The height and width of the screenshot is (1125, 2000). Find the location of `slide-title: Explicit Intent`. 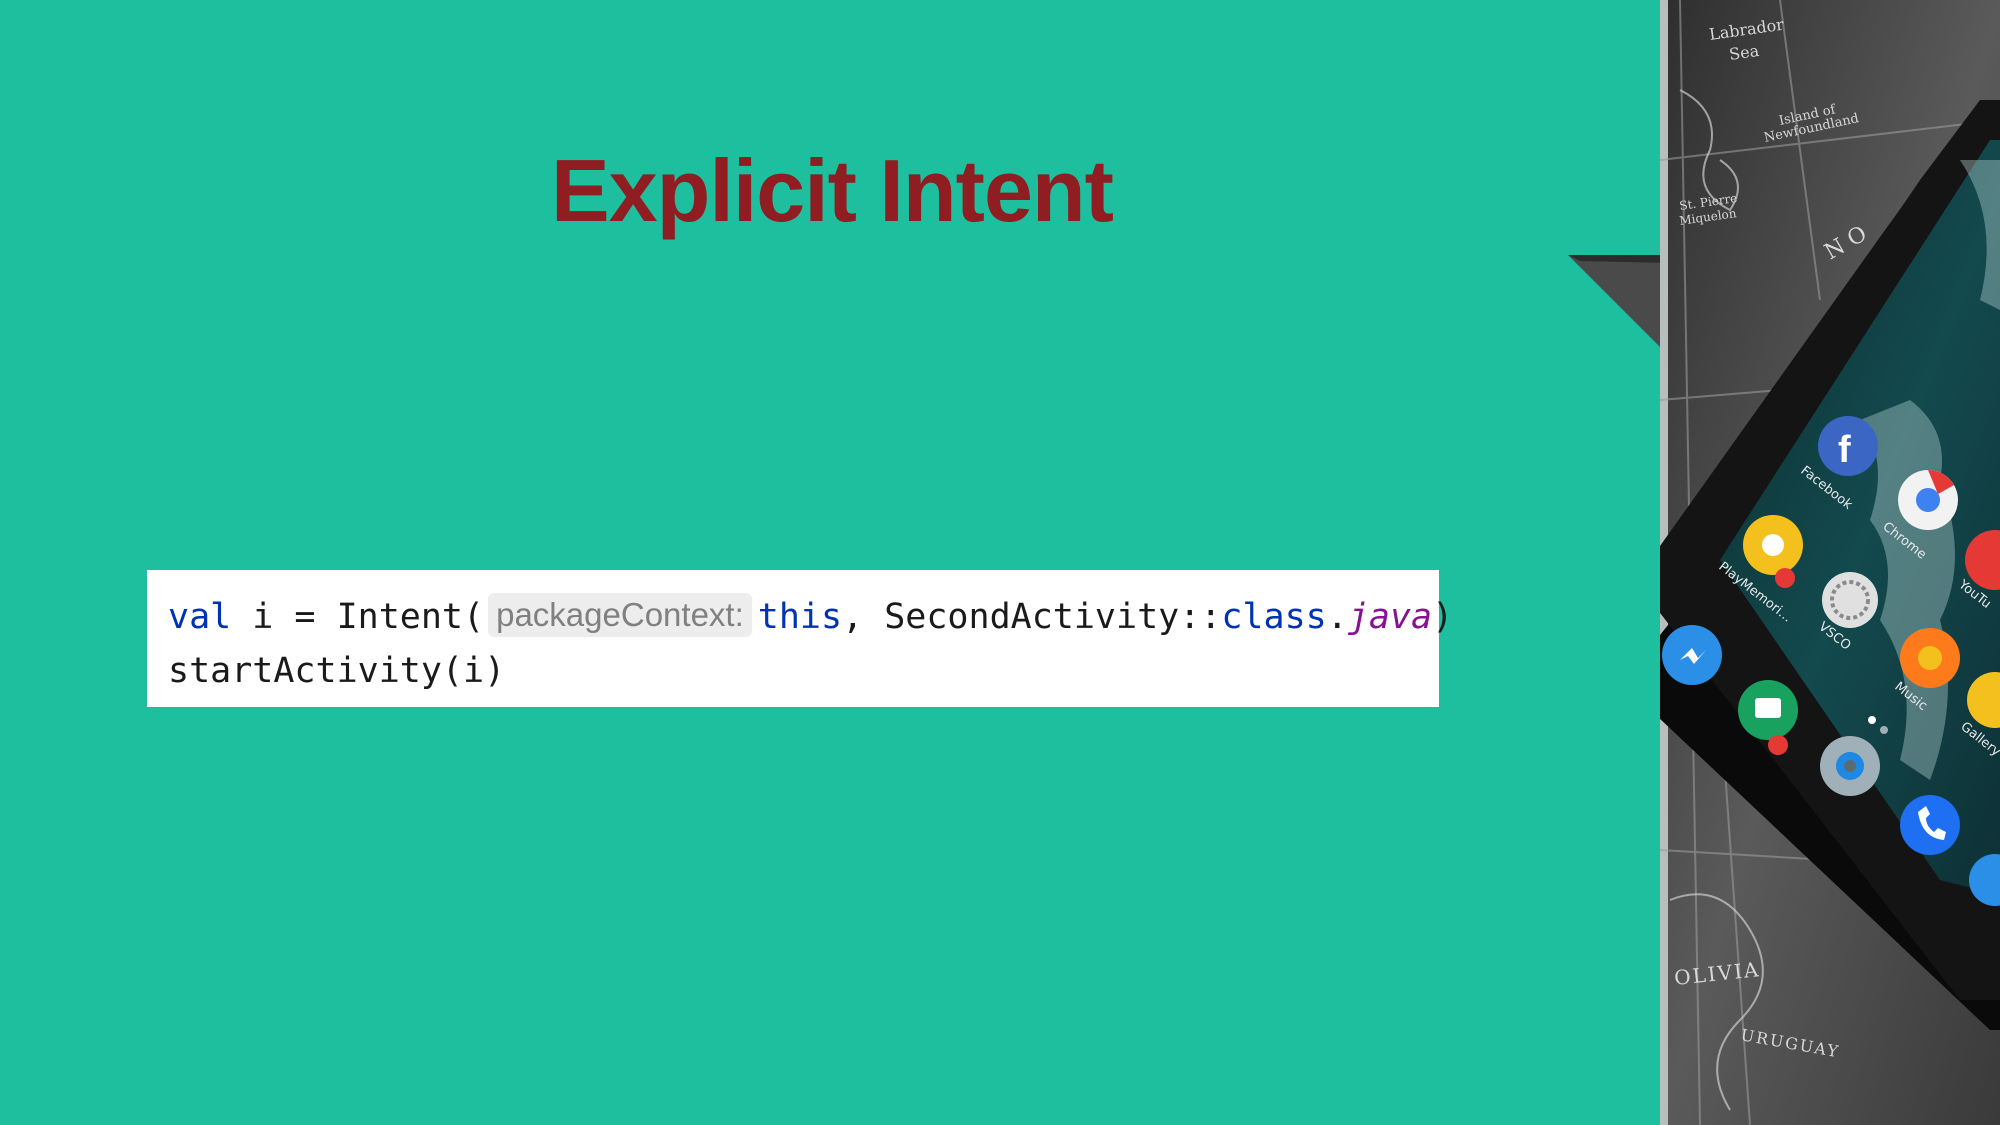

slide-title: Explicit Intent is located at coordinates (832, 190).